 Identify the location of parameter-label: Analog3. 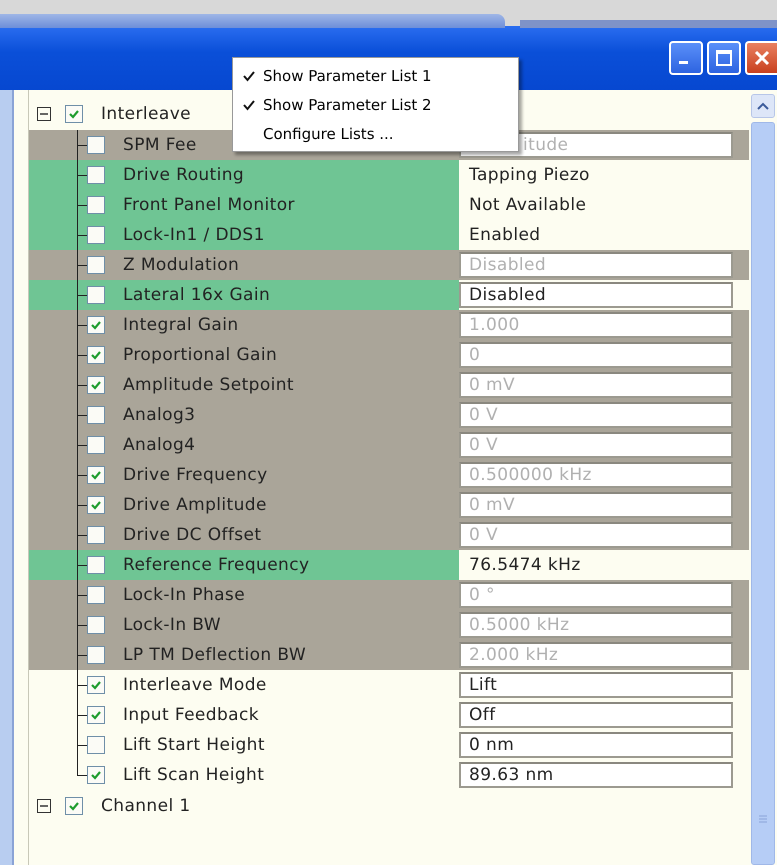
(159, 415).